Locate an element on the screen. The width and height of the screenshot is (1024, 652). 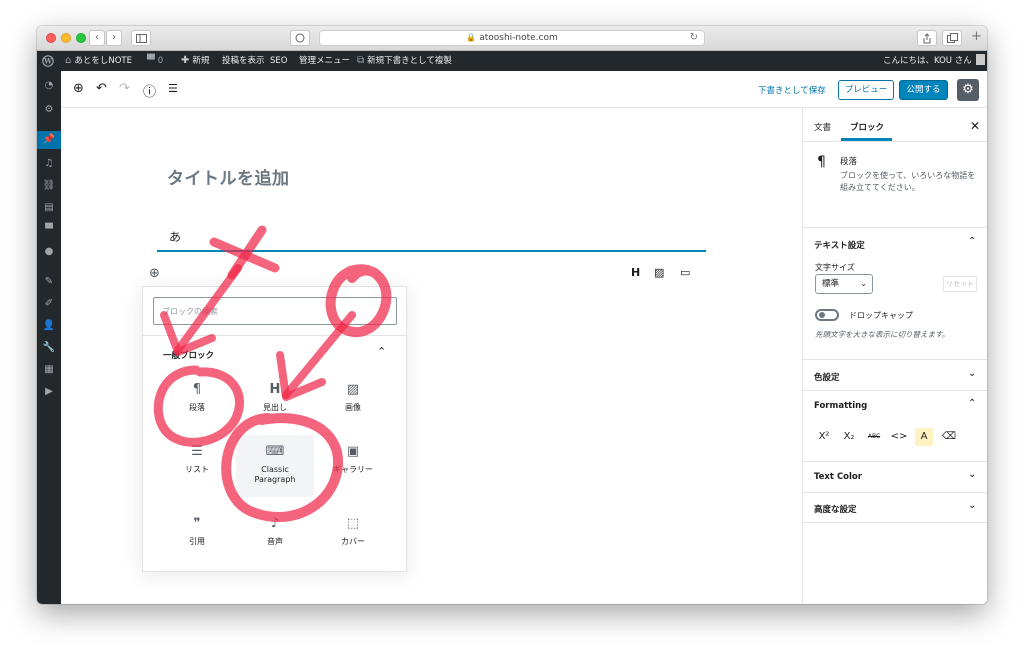
save-draft-button: 下書きとして保存 is located at coordinates (792, 90).